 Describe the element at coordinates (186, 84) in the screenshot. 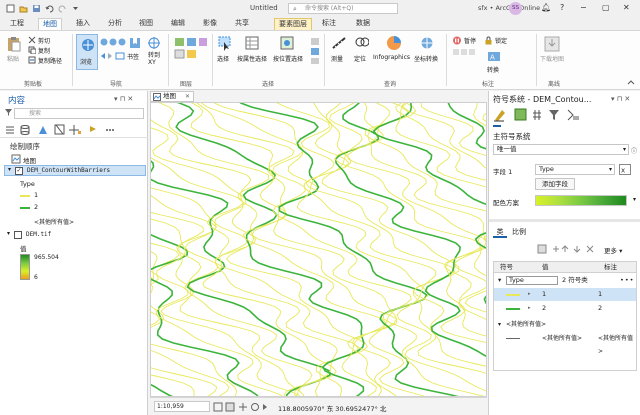

I see `group-layer-label: 图层` at that location.